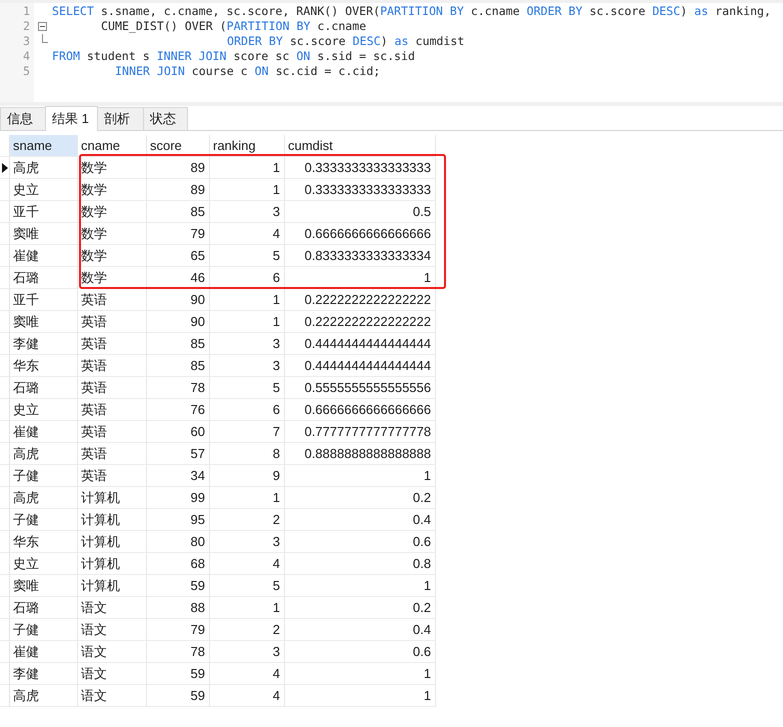 This screenshot has height=727, width=783. What do you see at coordinates (360, 652) in the screenshot?
I see `table-cell: 0.6` at bounding box center [360, 652].